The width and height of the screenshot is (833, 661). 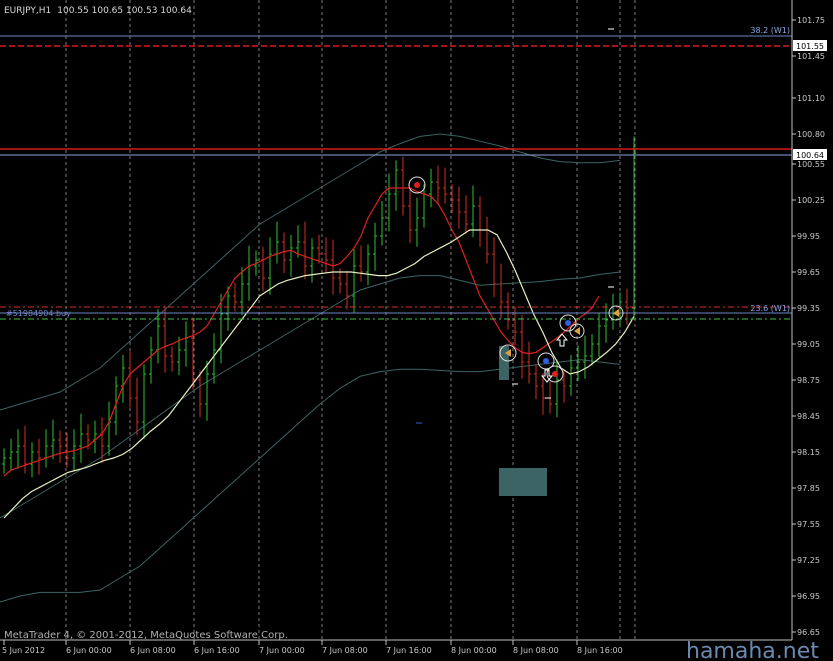 I want to click on x-tick-label-5: 7 Jun 08:00, so click(x=345, y=650).